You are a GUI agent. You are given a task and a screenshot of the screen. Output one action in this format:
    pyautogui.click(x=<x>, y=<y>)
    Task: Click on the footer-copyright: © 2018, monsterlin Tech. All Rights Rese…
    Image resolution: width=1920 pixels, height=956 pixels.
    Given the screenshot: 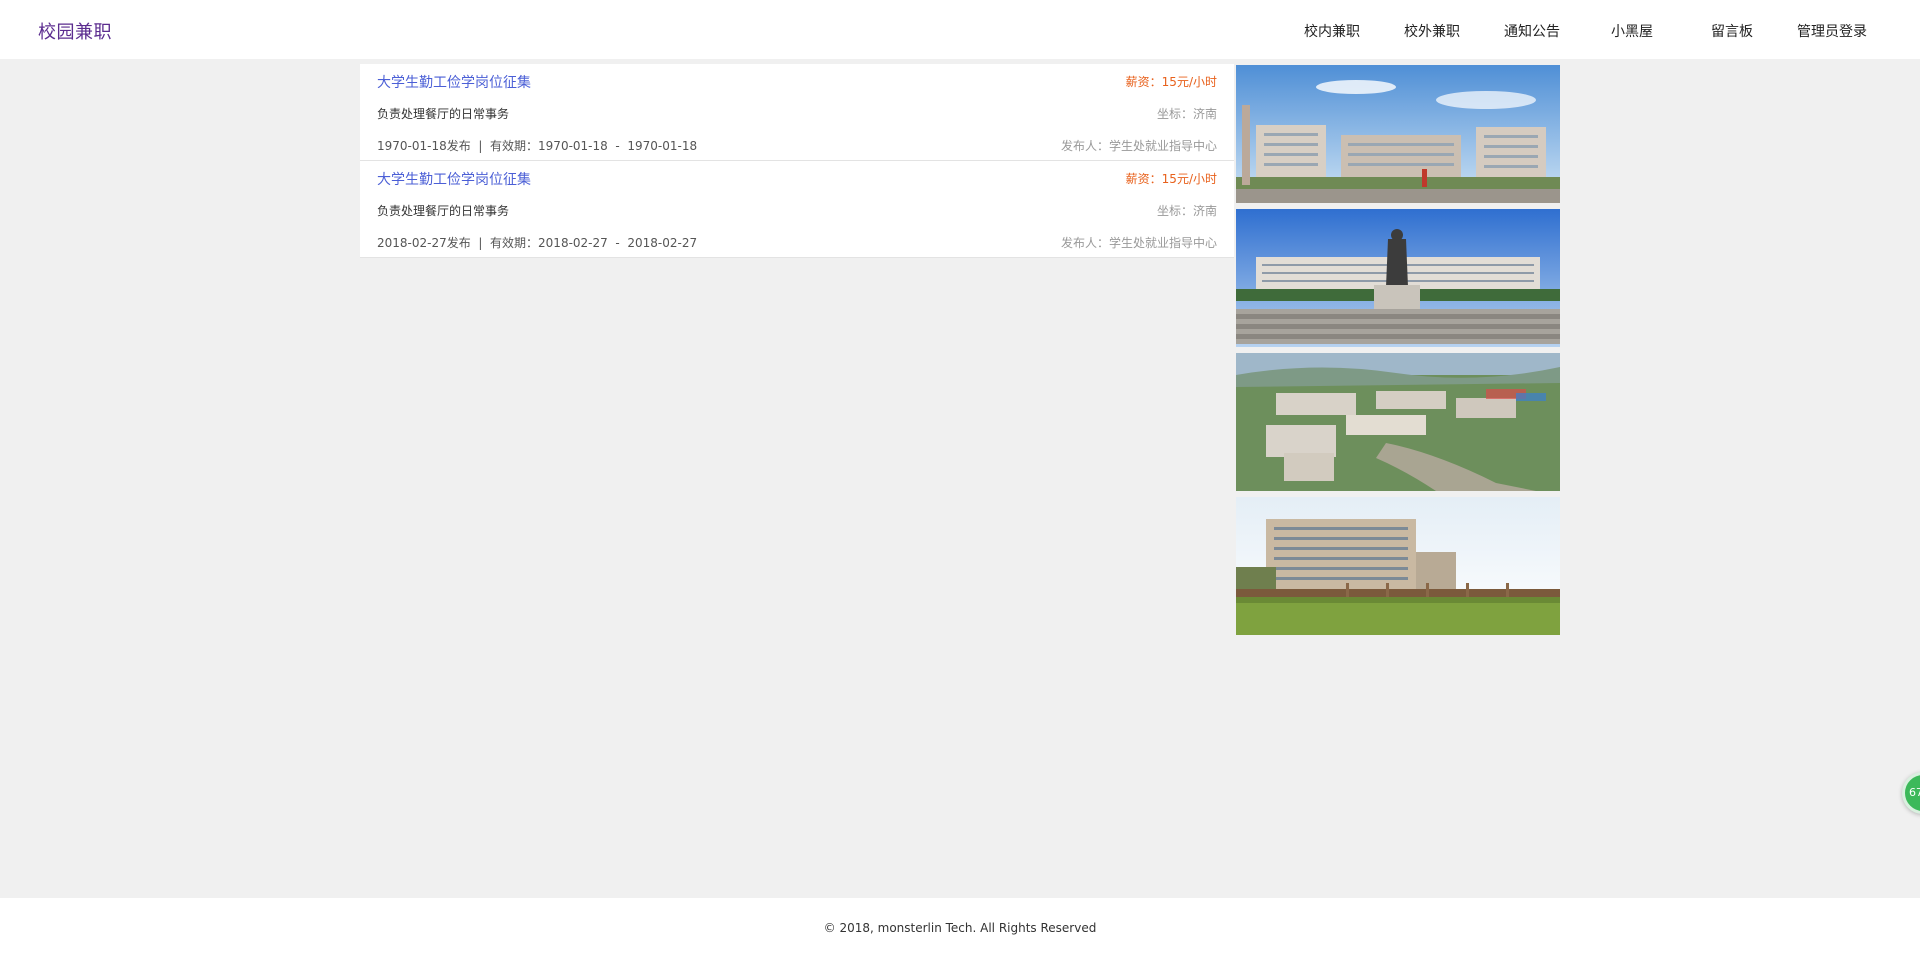 What is the action you would take?
    pyautogui.click(x=960, y=928)
    